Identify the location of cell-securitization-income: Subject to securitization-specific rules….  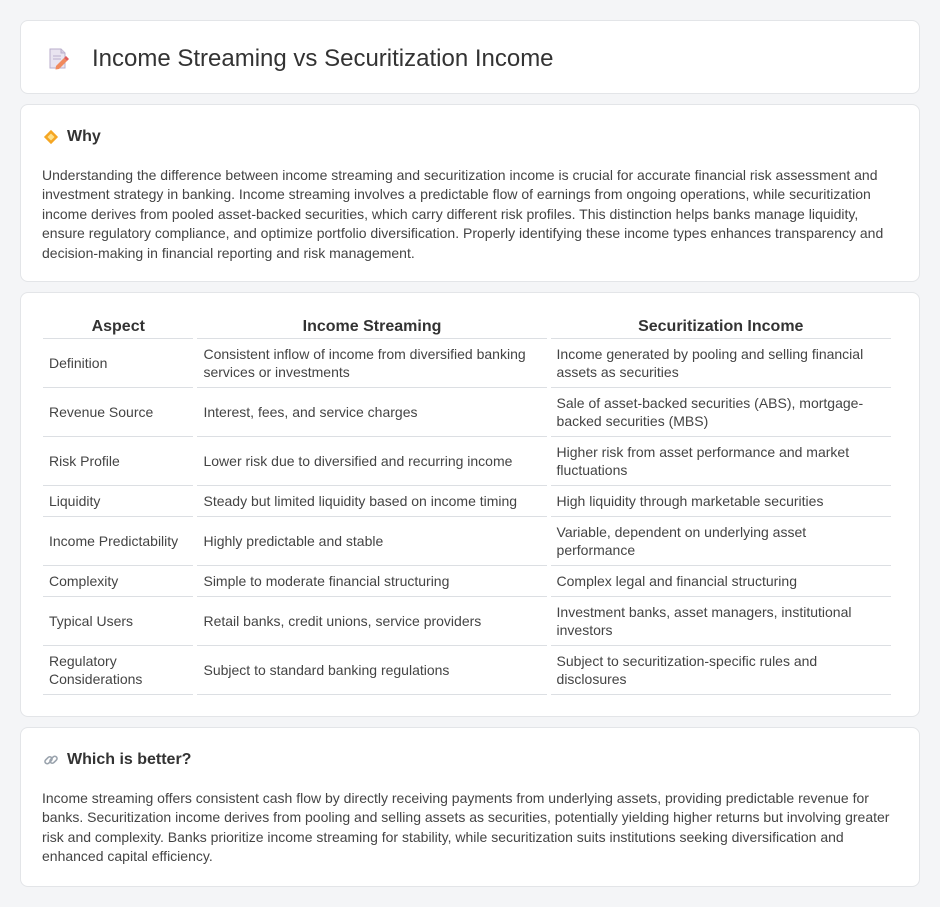
(720, 670).